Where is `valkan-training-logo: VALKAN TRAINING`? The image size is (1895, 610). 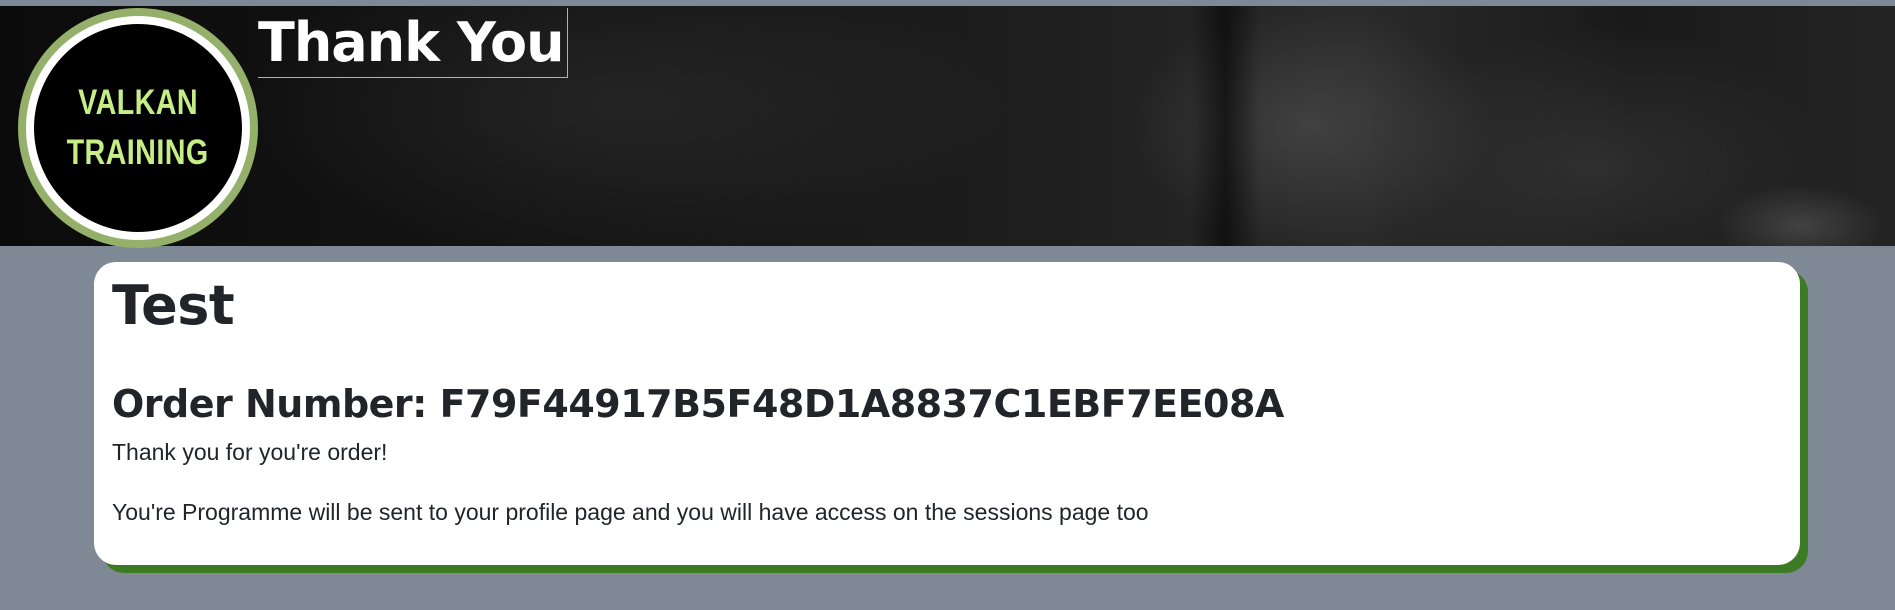 valkan-training-logo: VALKAN TRAINING is located at coordinates (138, 128).